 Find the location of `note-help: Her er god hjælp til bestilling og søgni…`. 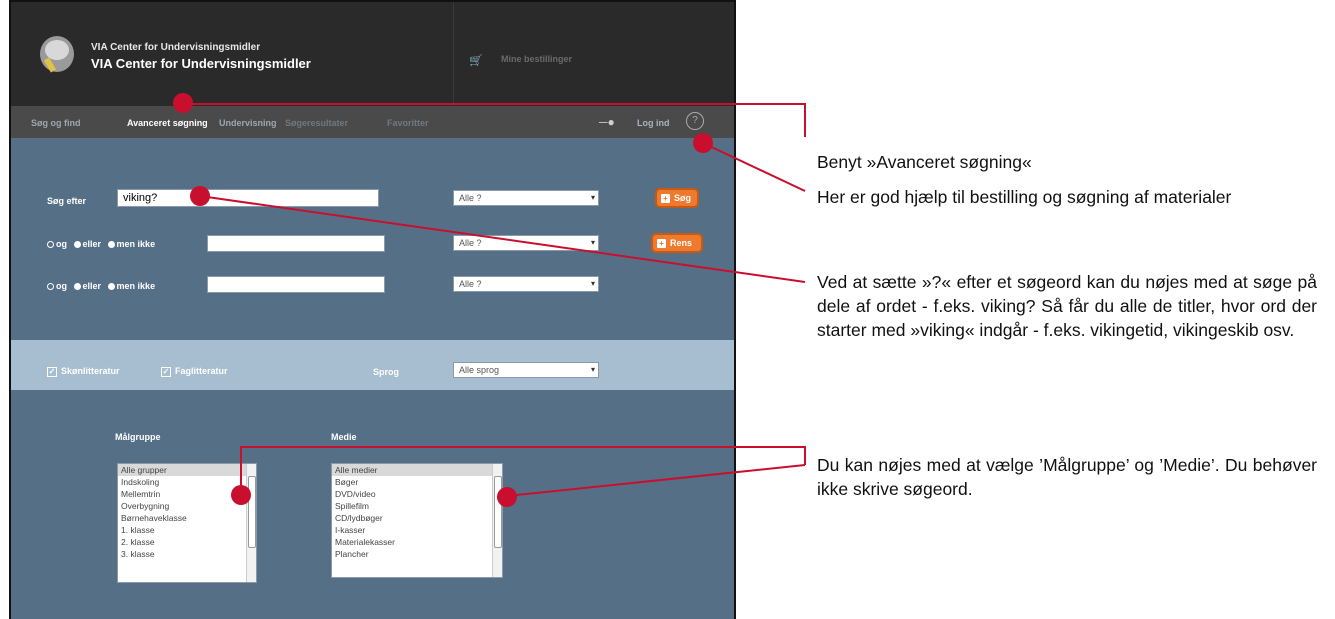

note-help: Her er god hjælp til bestilling og søgni… is located at coordinates (1024, 197).